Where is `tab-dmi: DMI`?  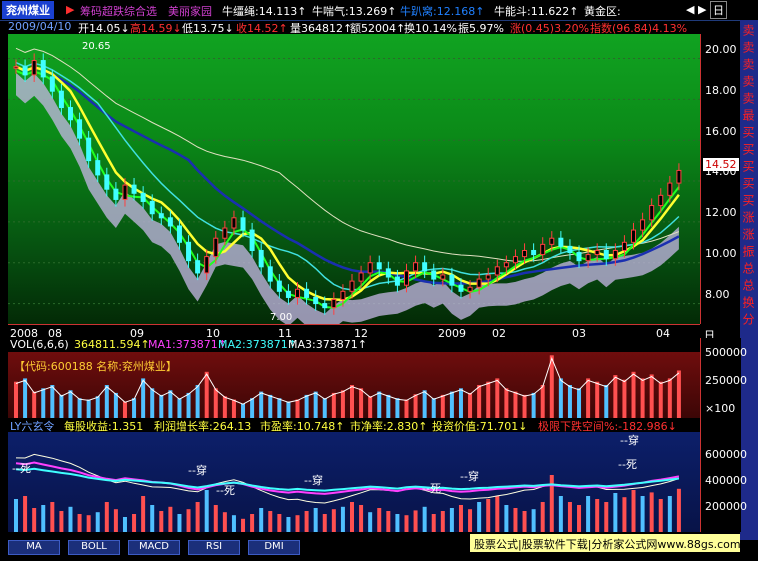 tab-dmi: DMI is located at coordinates (274, 547).